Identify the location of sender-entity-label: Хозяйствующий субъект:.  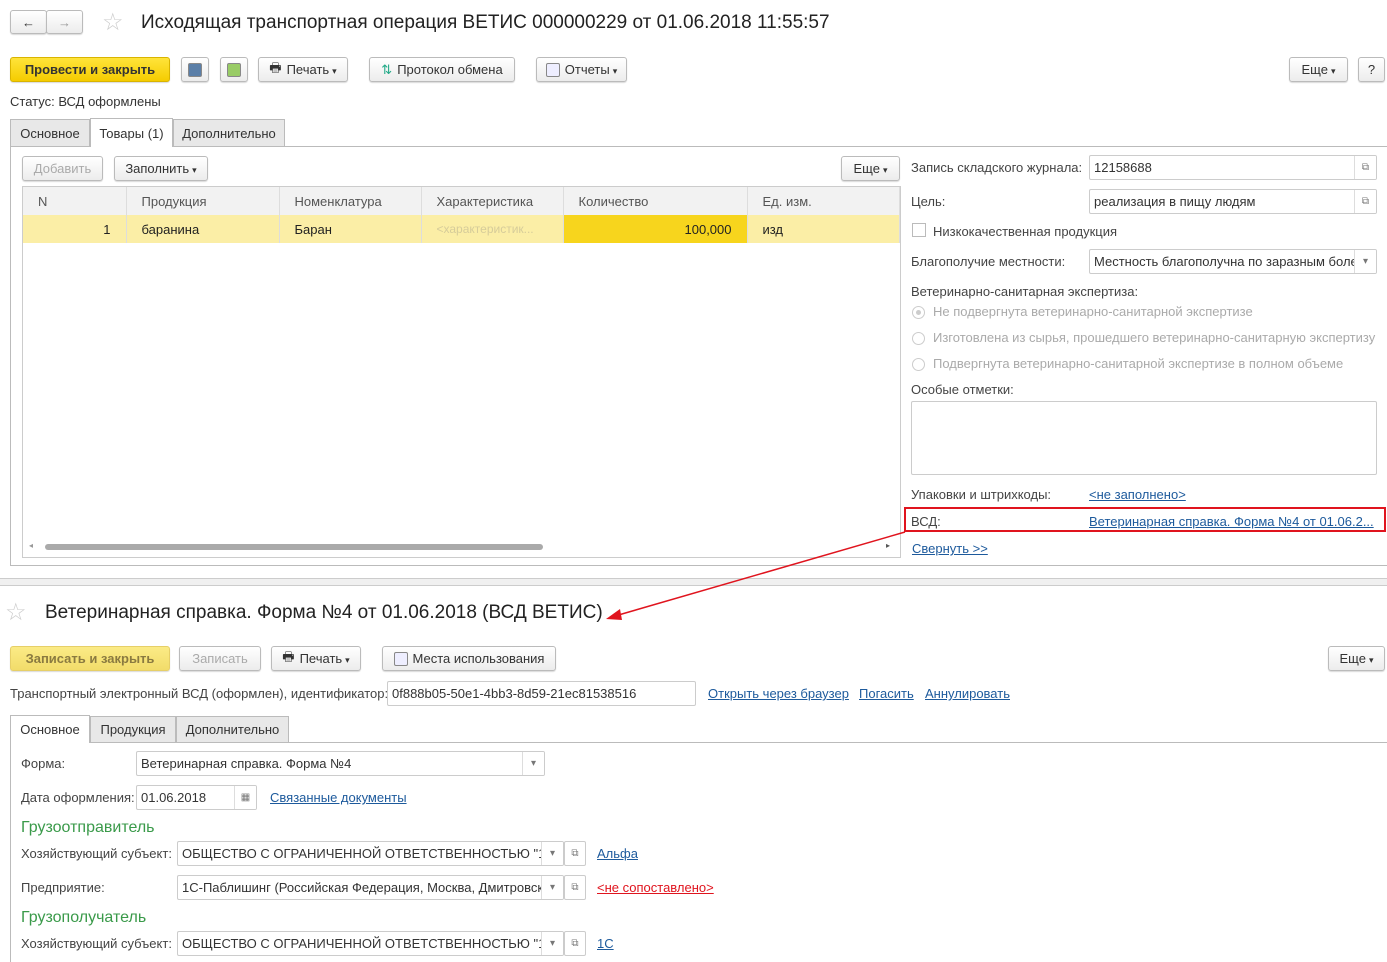
(96, 853).